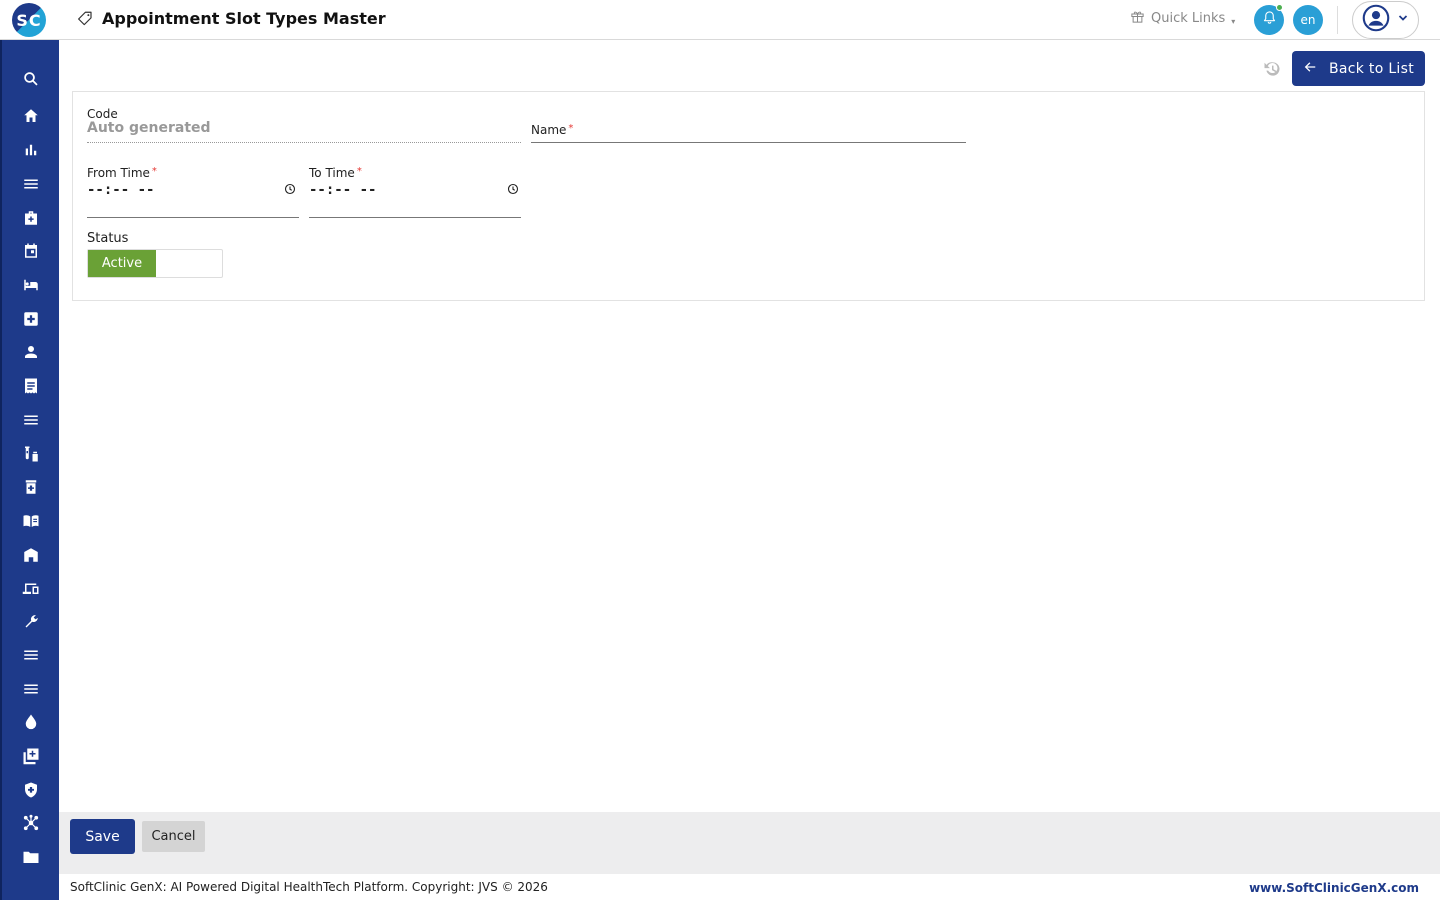 The height and width of the screenshot is (900, 1440). I want to click on sidebar-item-ipd, so click(30, 285).